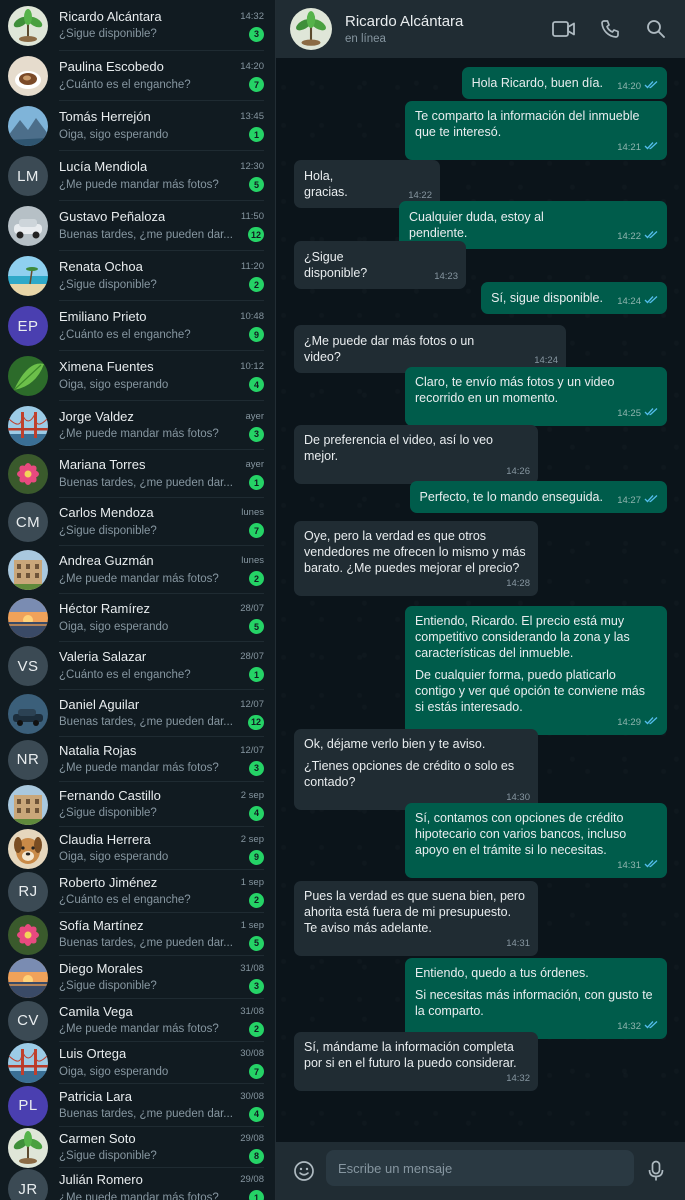 This screenshot has height=1200, width=685. Describe the element at coordinates (256, 434) in the screenshot. I see `unread-badge: 3` at that location.